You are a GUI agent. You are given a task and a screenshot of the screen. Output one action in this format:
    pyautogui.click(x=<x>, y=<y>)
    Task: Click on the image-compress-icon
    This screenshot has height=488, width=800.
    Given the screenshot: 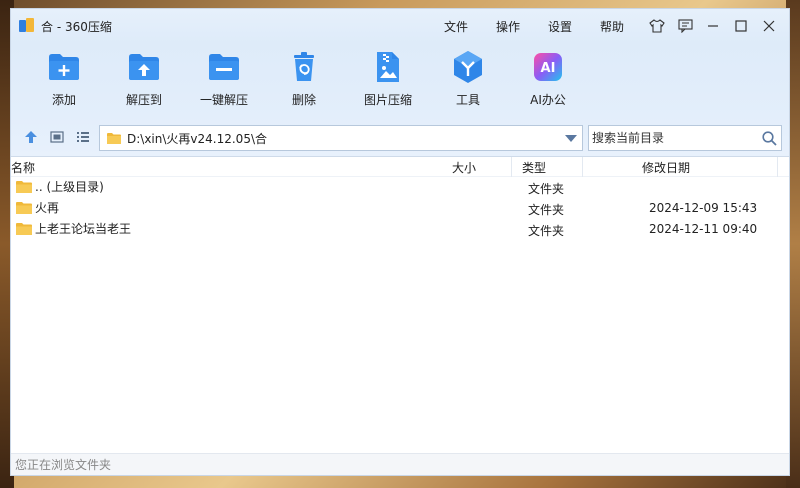 What is the action you would take?
    pyautogui.click(x=388, y=67)
    